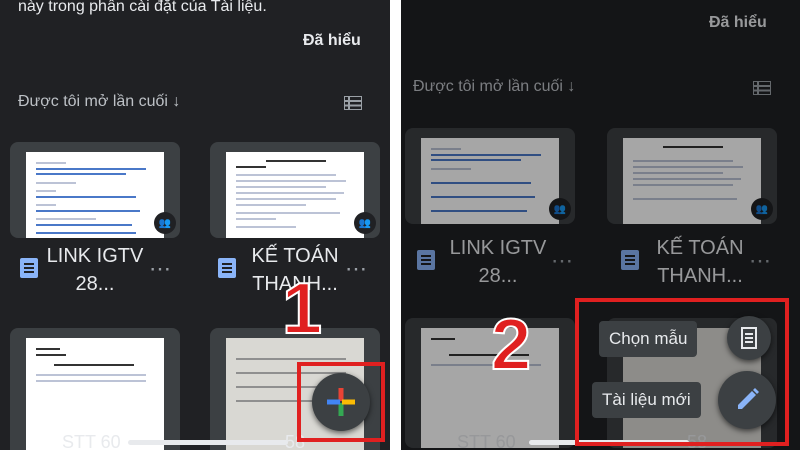  Describe the element at coordinates (646, 400) in the screenshot. I see `new-doc-label: Tài liệu mới` at that location.